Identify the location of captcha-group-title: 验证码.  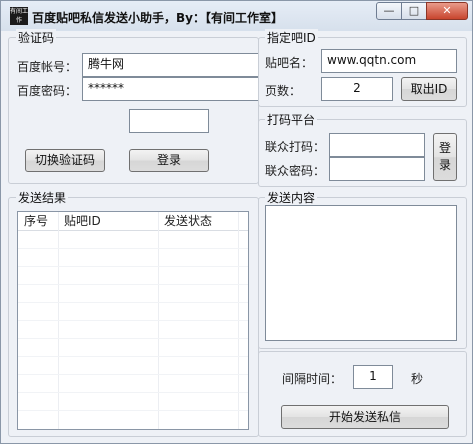
(36, 37).